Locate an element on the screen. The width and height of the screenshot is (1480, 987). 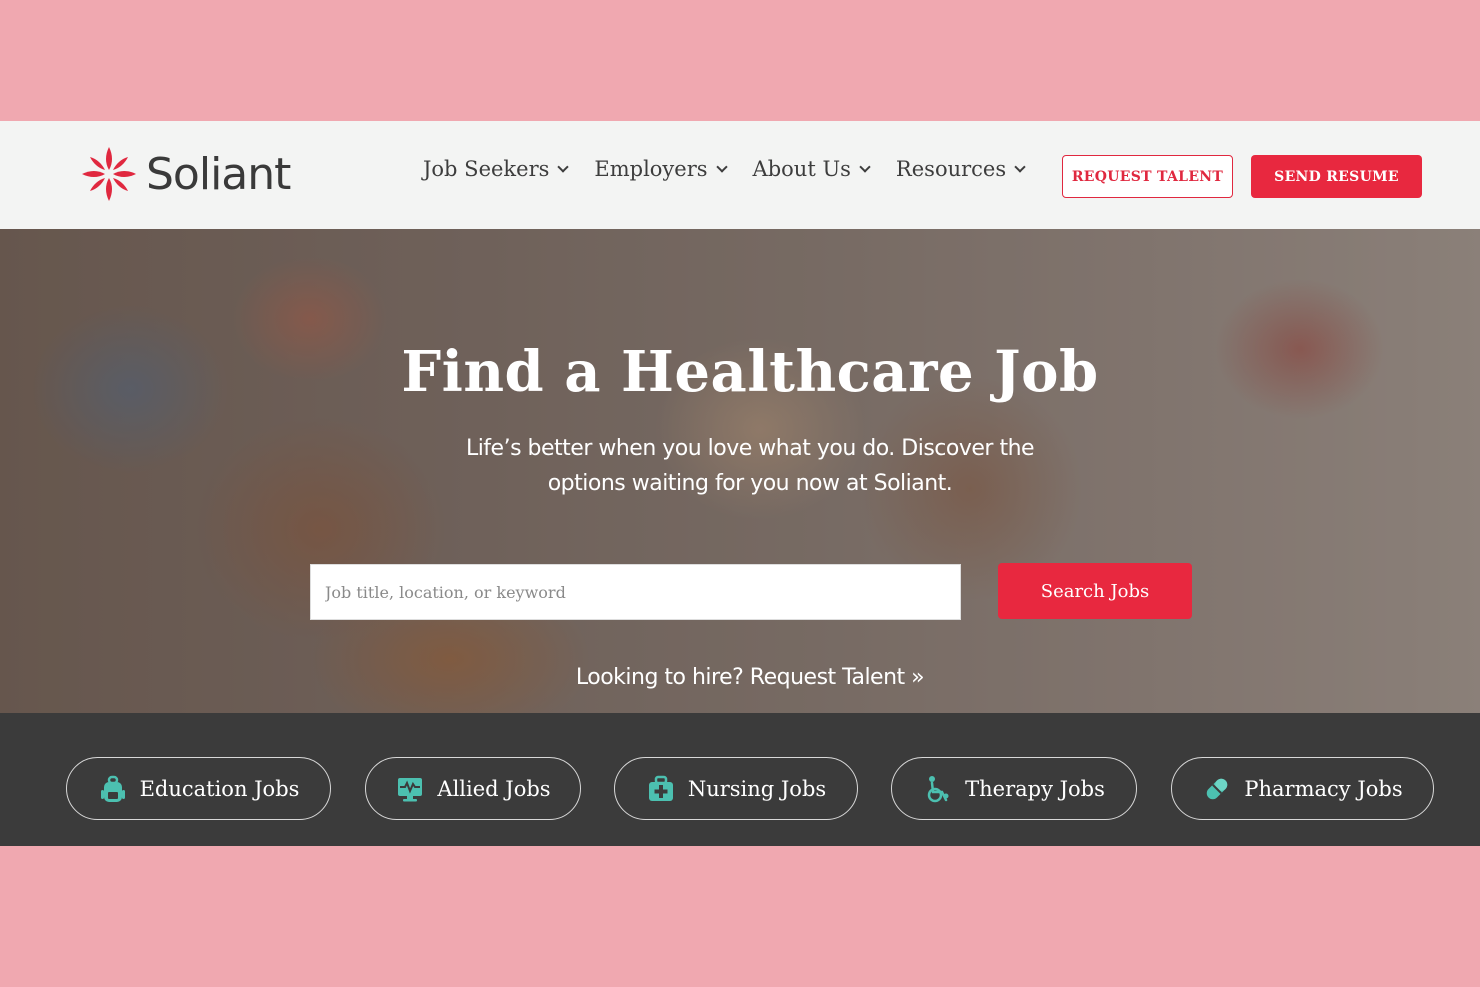
category-nursing-jobs: Nursing Jobs is located at coordinates (736, 788).